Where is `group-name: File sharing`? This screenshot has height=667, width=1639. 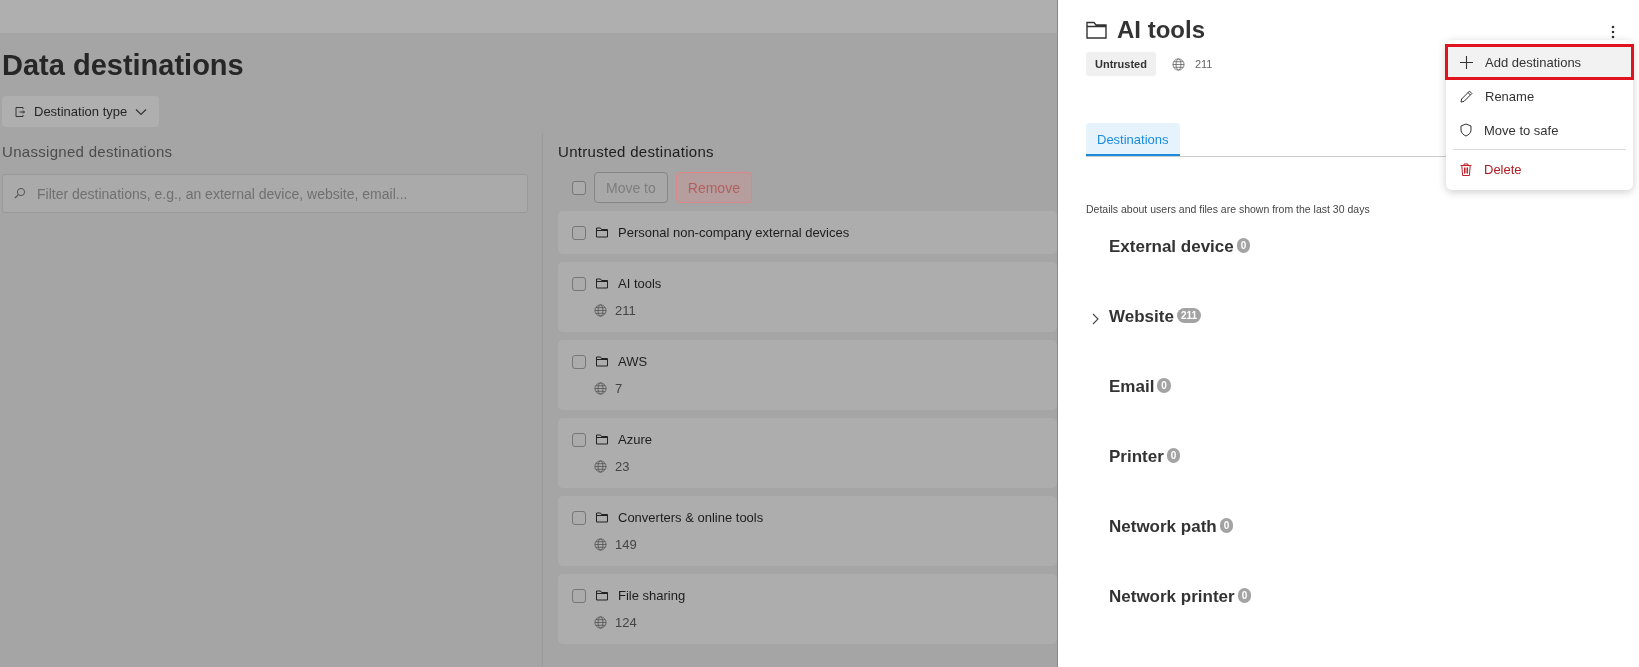 group-name: File sharing is located at coordinates (652, 595).